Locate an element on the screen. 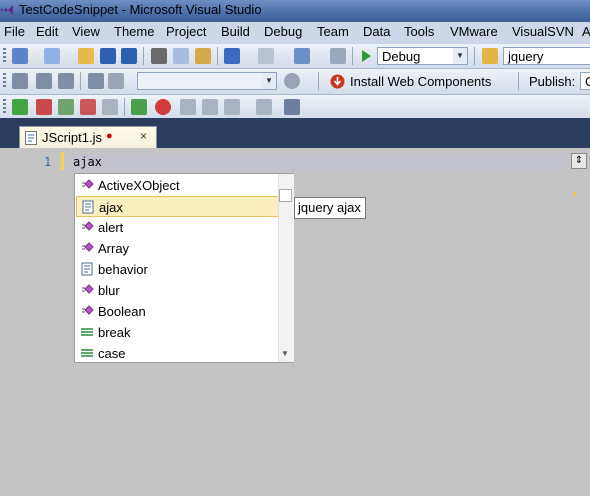 The height and width of the screenshot is (496, 590). add-item-icon is located at coordinates (52, 56).